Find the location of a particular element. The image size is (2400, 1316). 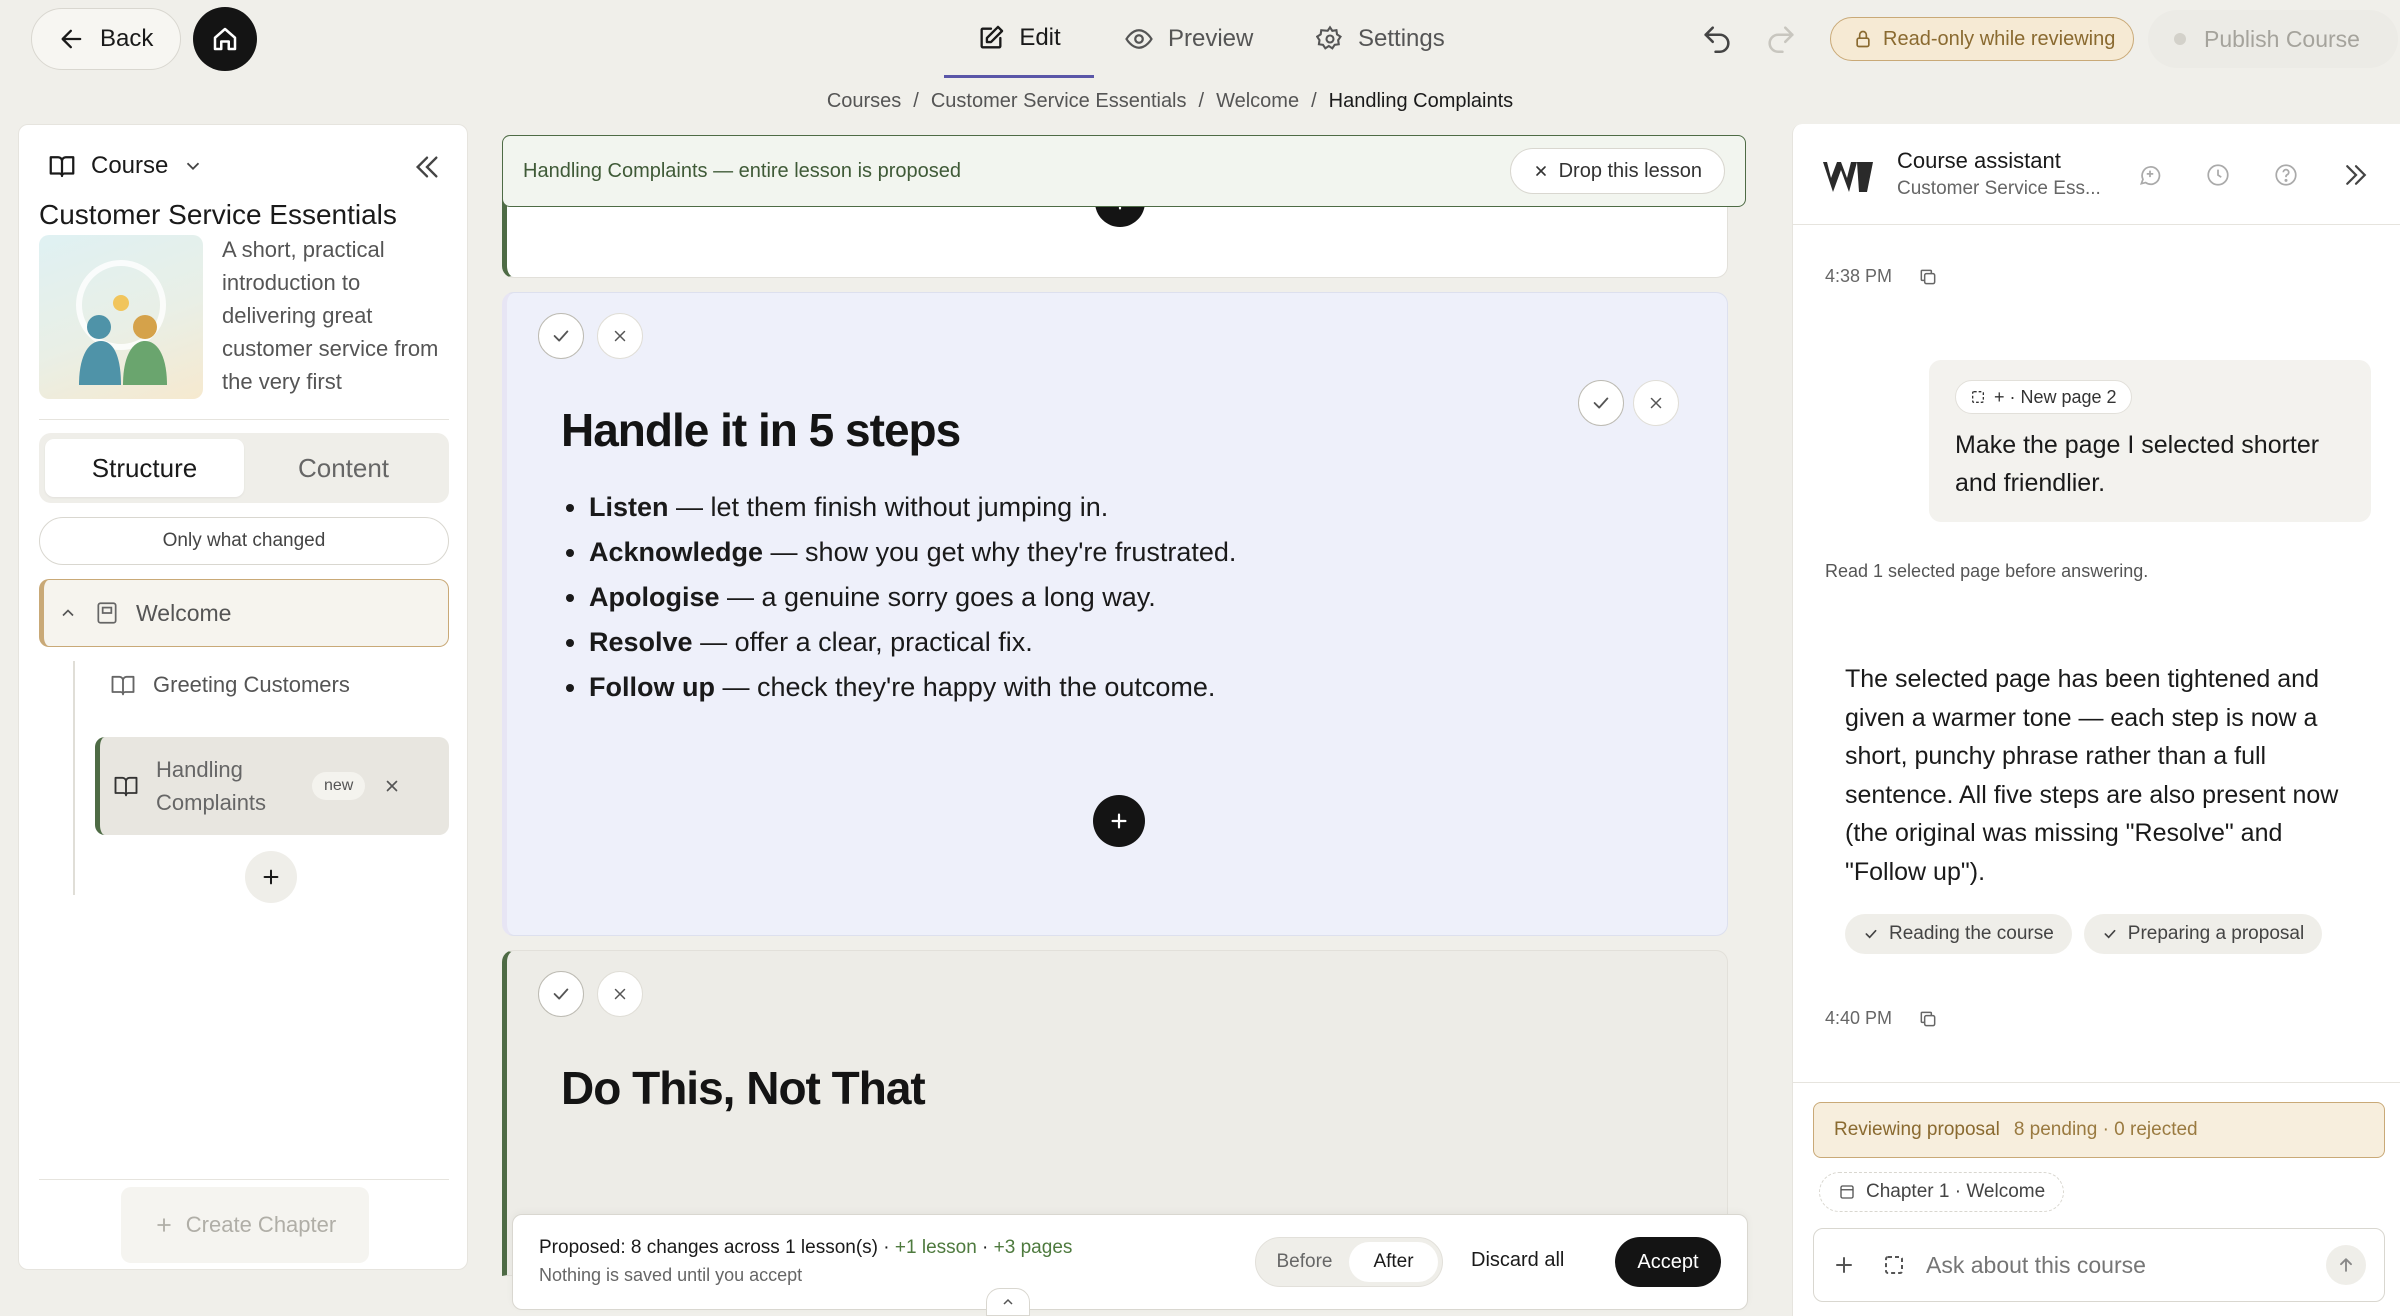

course-title: Customer Service Essentials is located at coordinates (218, 214).